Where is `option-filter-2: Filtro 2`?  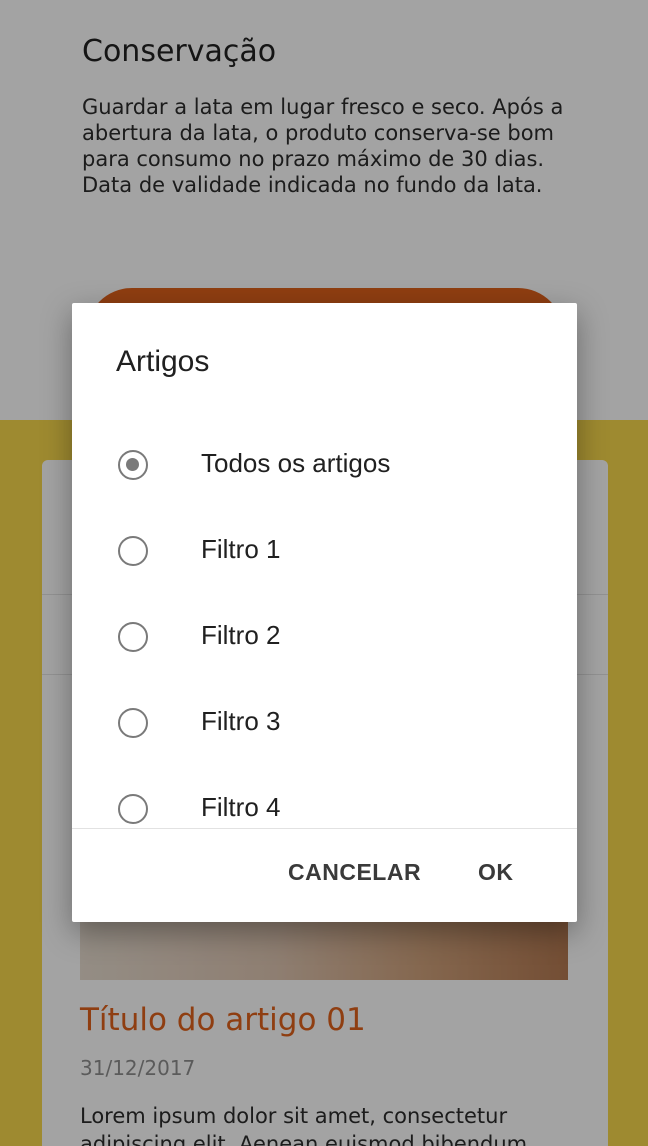
option-filter-2: Filtro 2 is located at coordinates (324, 639).